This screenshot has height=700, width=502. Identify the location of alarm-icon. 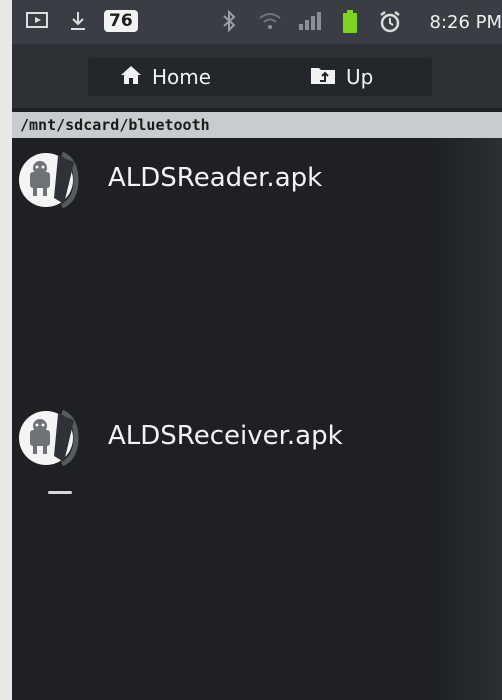
(390, 24).